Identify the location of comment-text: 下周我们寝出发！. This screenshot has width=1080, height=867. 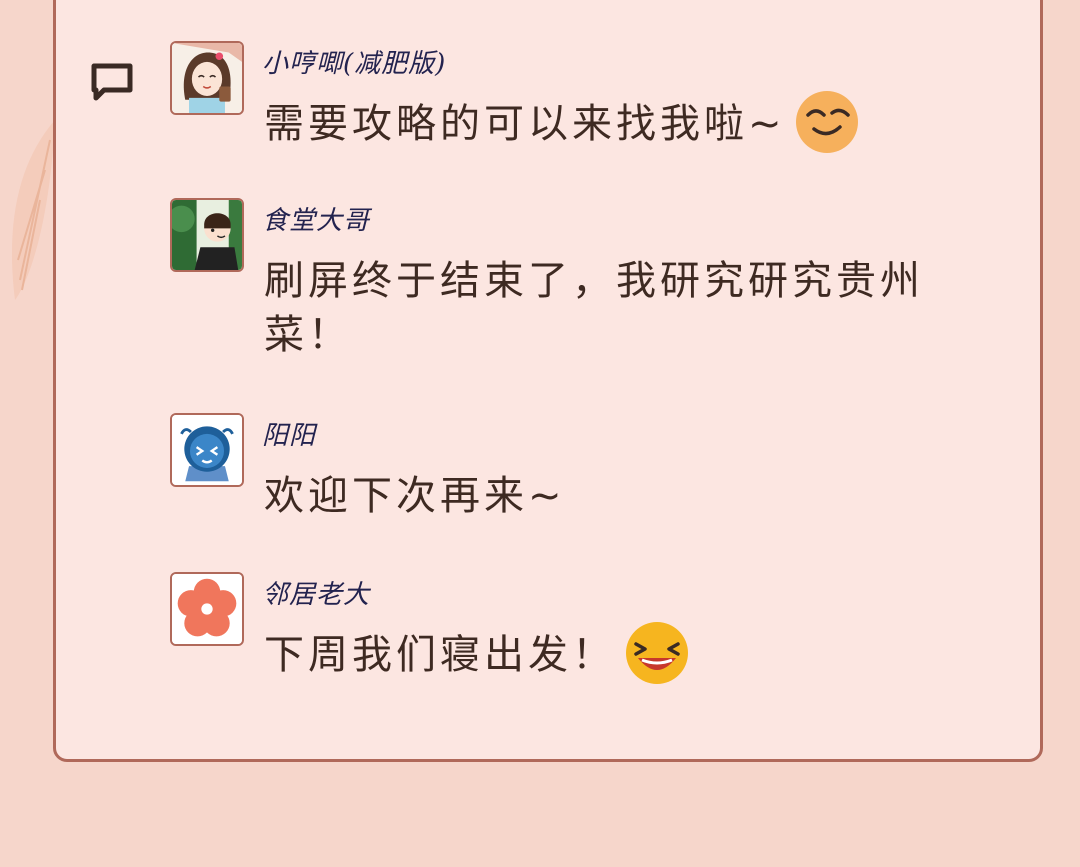
(624, 654).